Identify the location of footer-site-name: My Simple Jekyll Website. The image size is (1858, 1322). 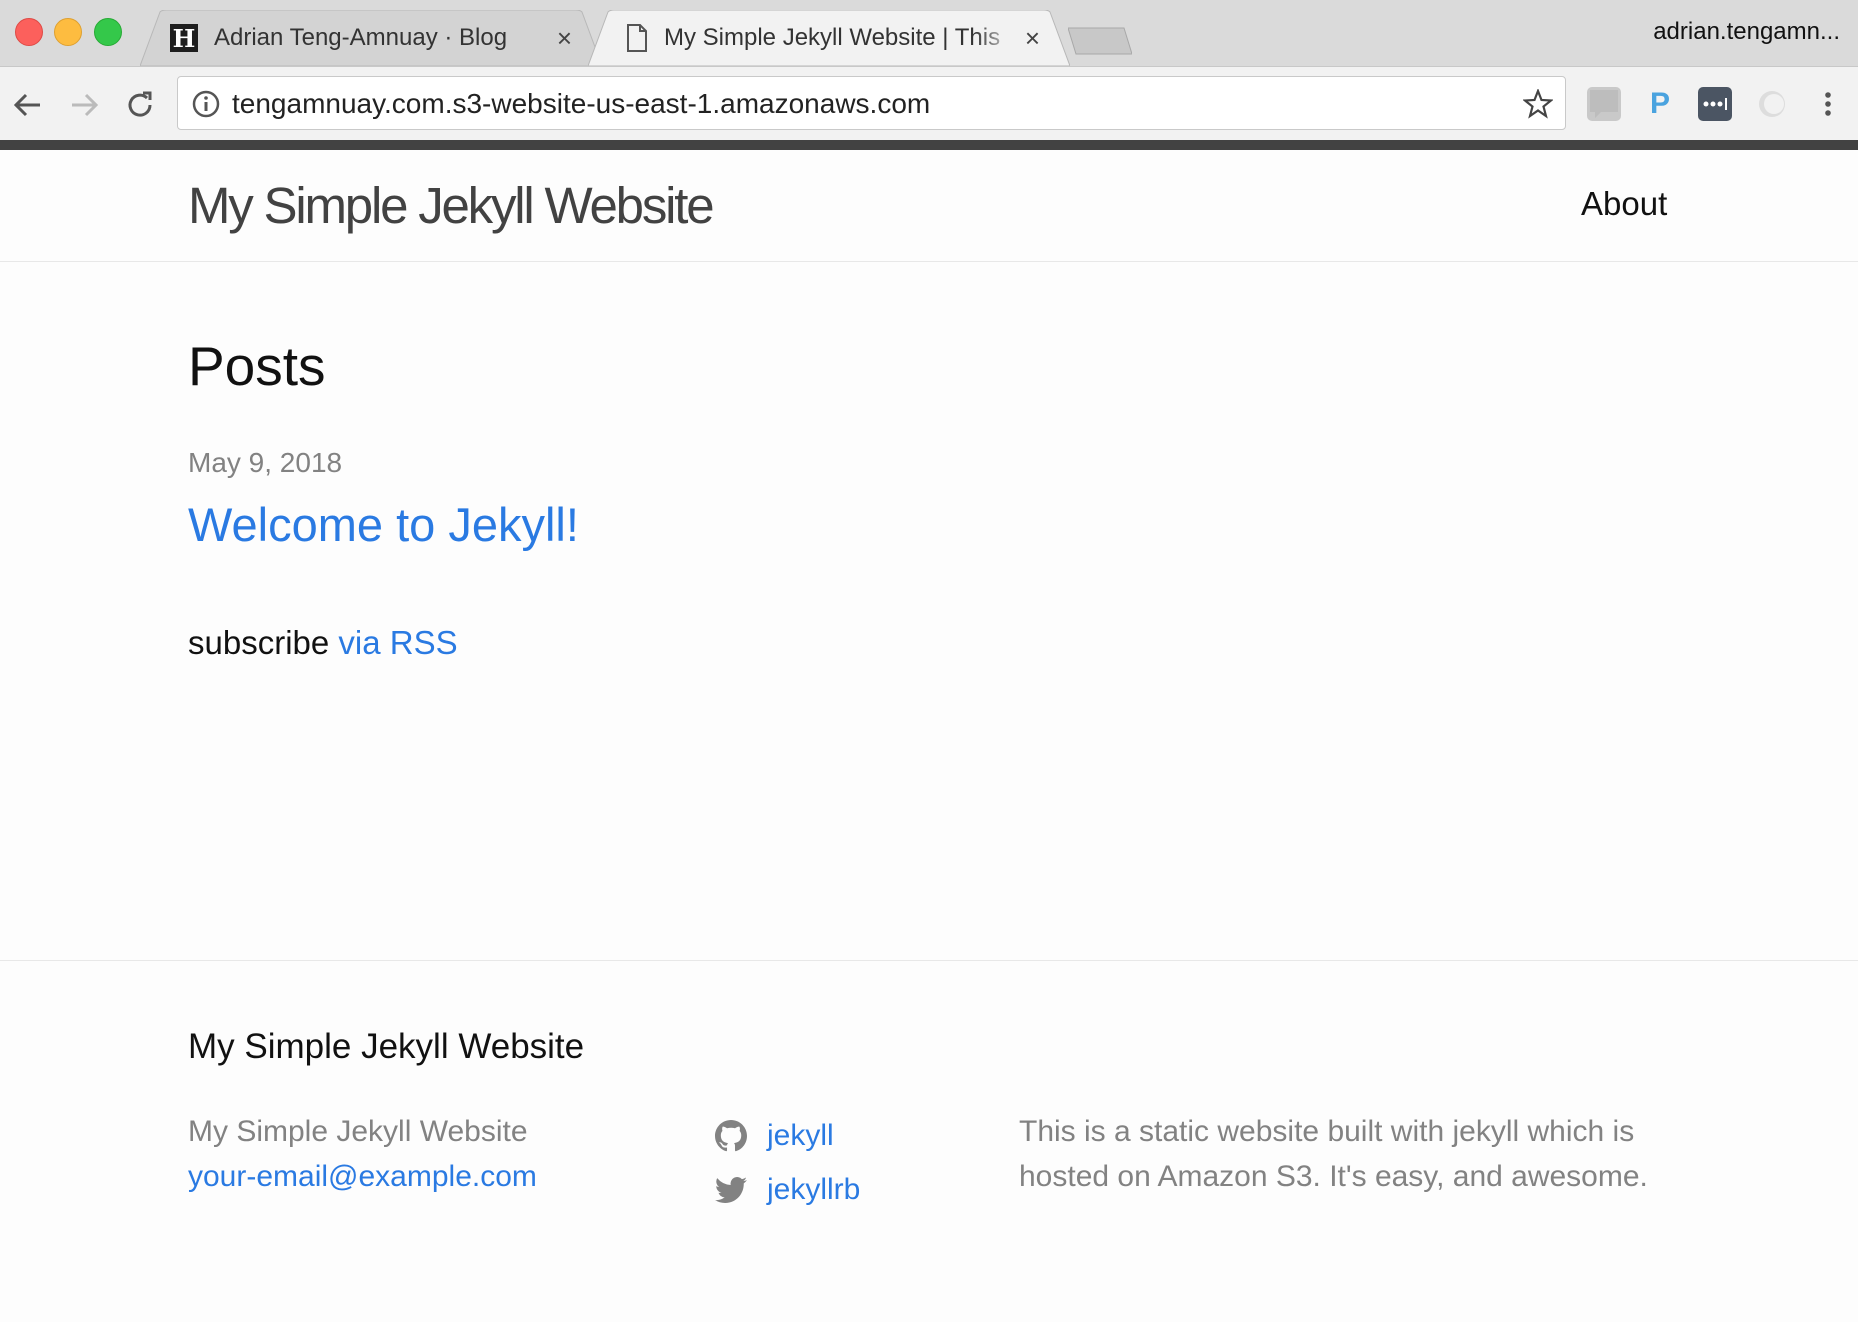
(358, 1131).